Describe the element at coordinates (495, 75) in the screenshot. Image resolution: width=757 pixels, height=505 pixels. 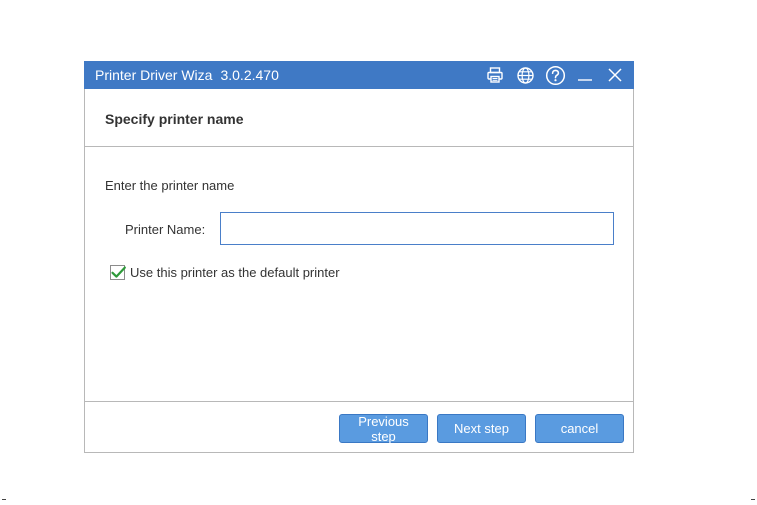
I see `printer-icon` at that location.